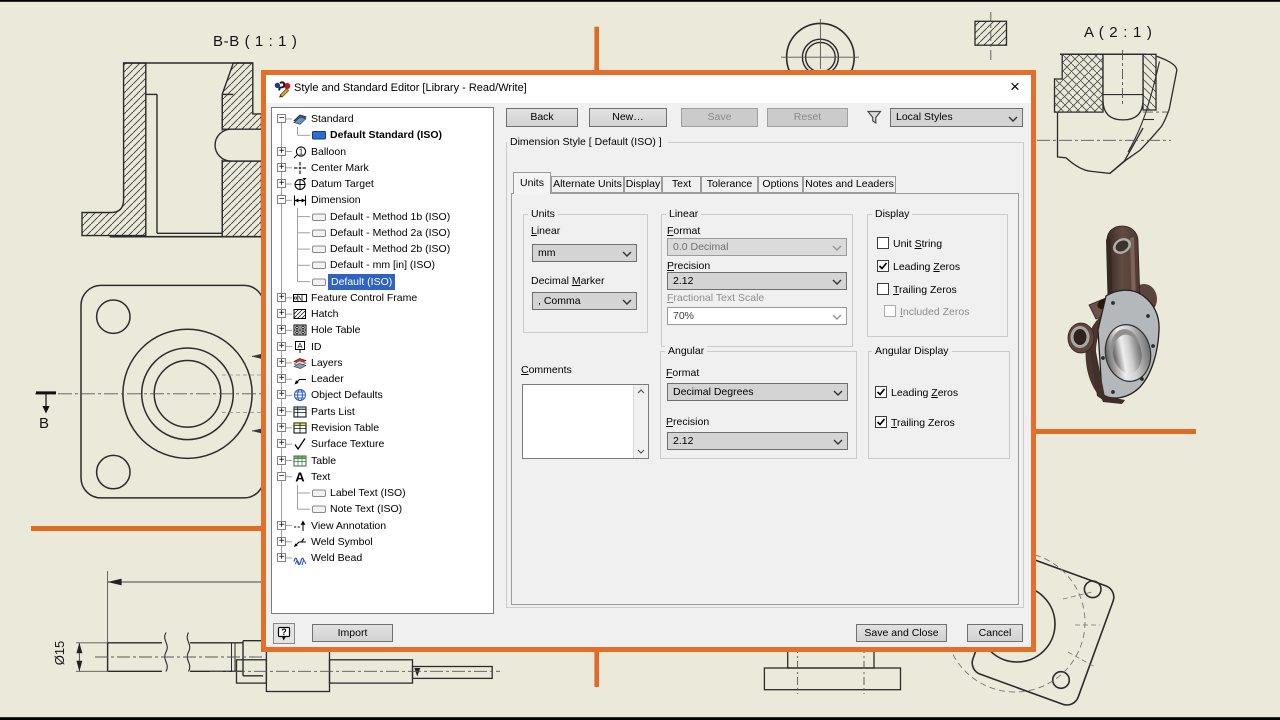  What do you see at coordinates (255, 41) in the screenshot?
I see `svg-text: B-B ( 1 : 1 )` at bounding box center [255, 41].